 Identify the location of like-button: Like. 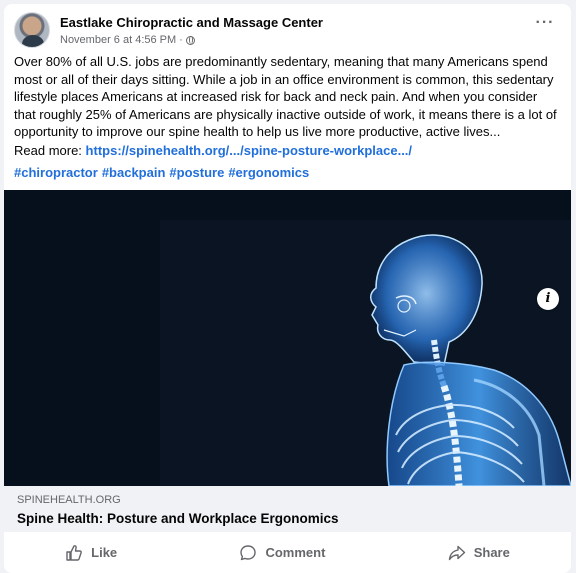
(91, 553).